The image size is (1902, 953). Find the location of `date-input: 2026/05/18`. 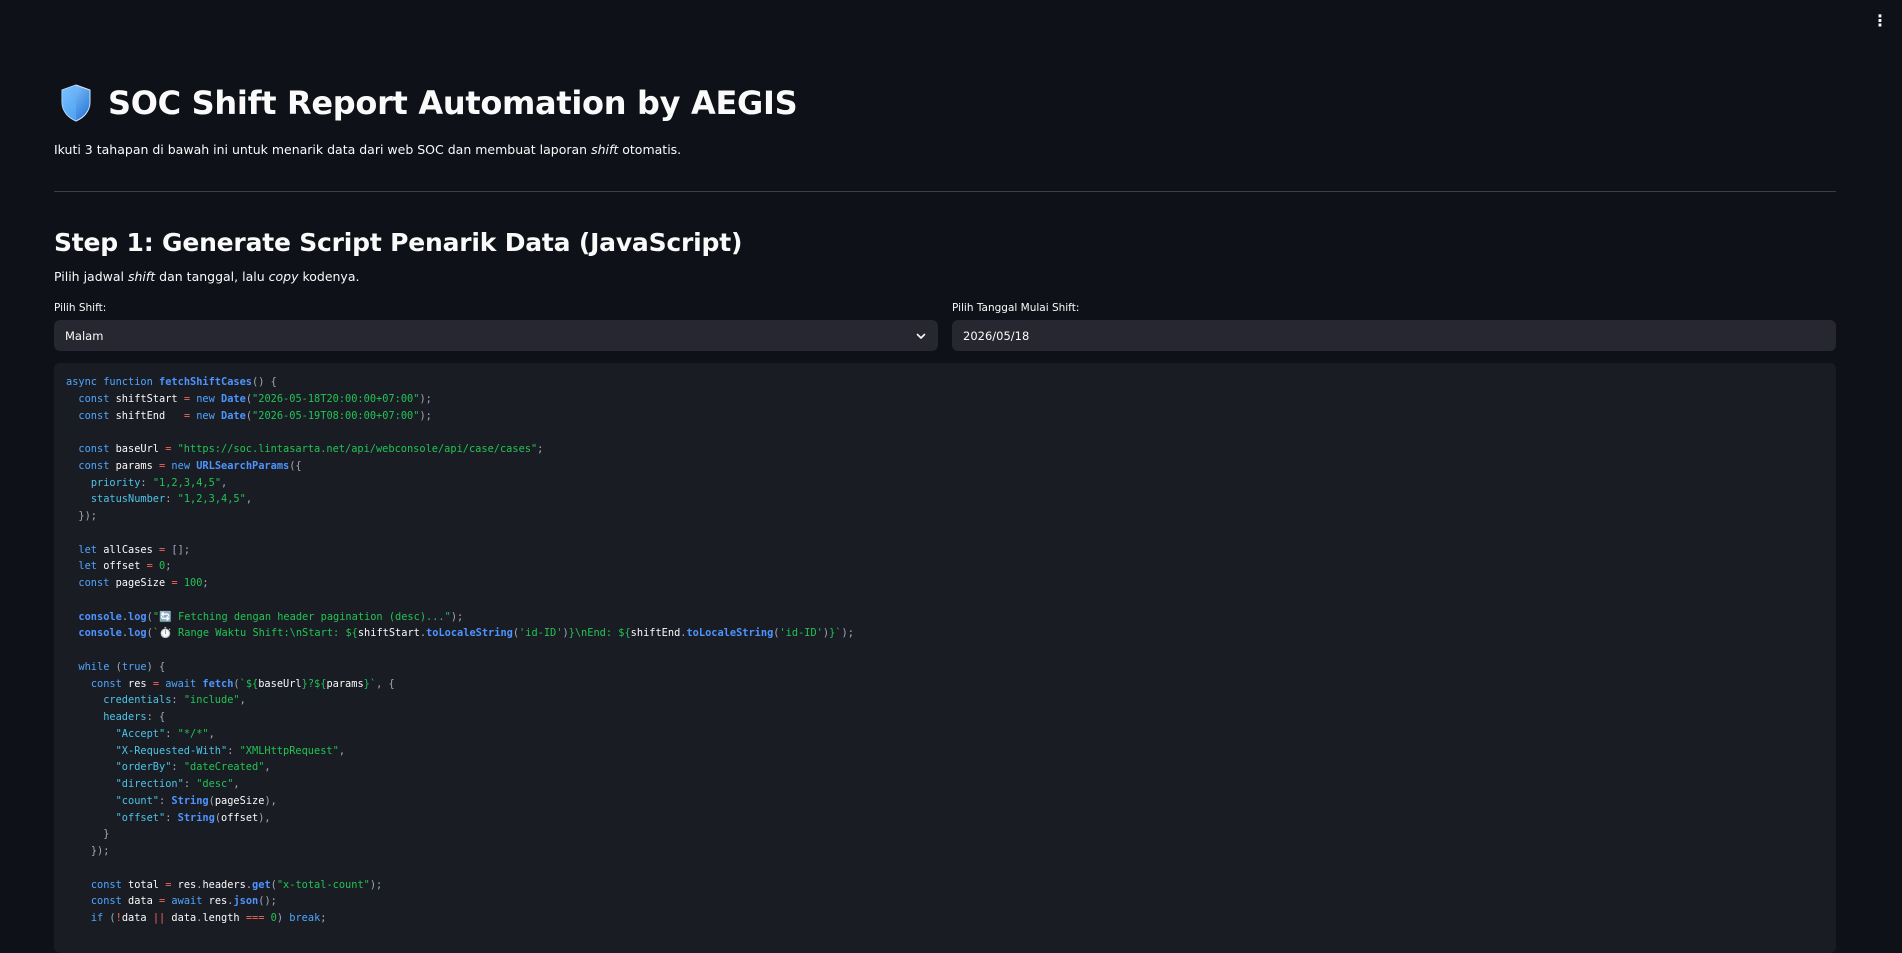

date-input: 2026/05/18 is located at coordinates (1394, 335).